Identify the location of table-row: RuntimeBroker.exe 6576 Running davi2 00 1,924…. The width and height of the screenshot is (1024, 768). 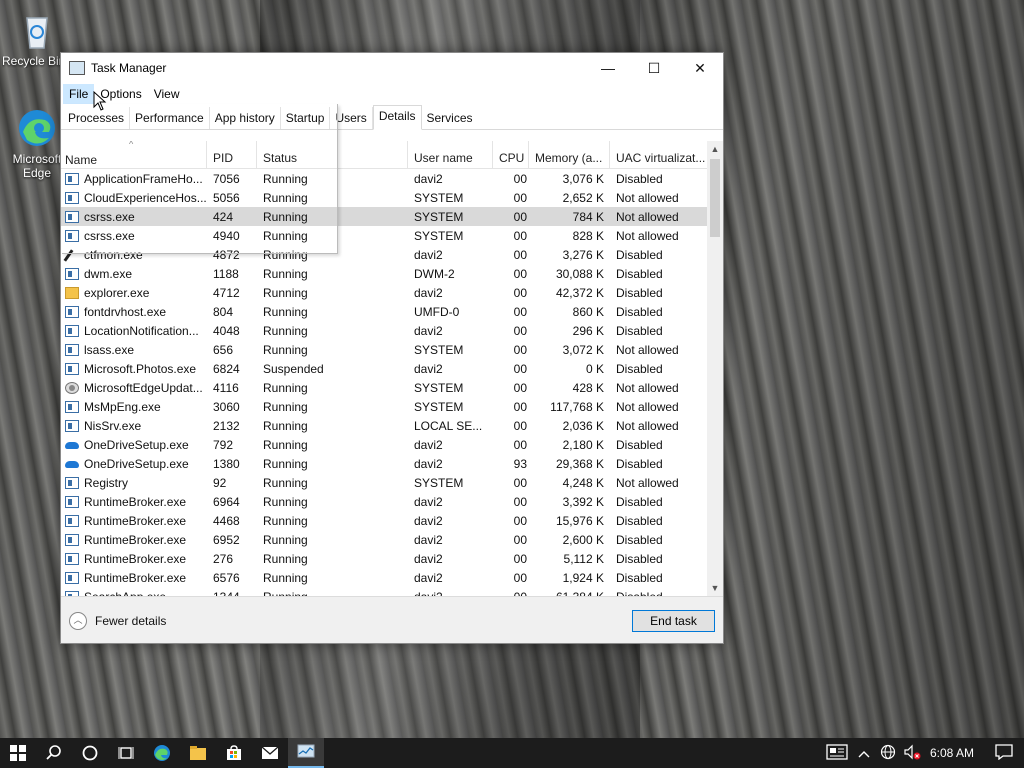
(384, 577).